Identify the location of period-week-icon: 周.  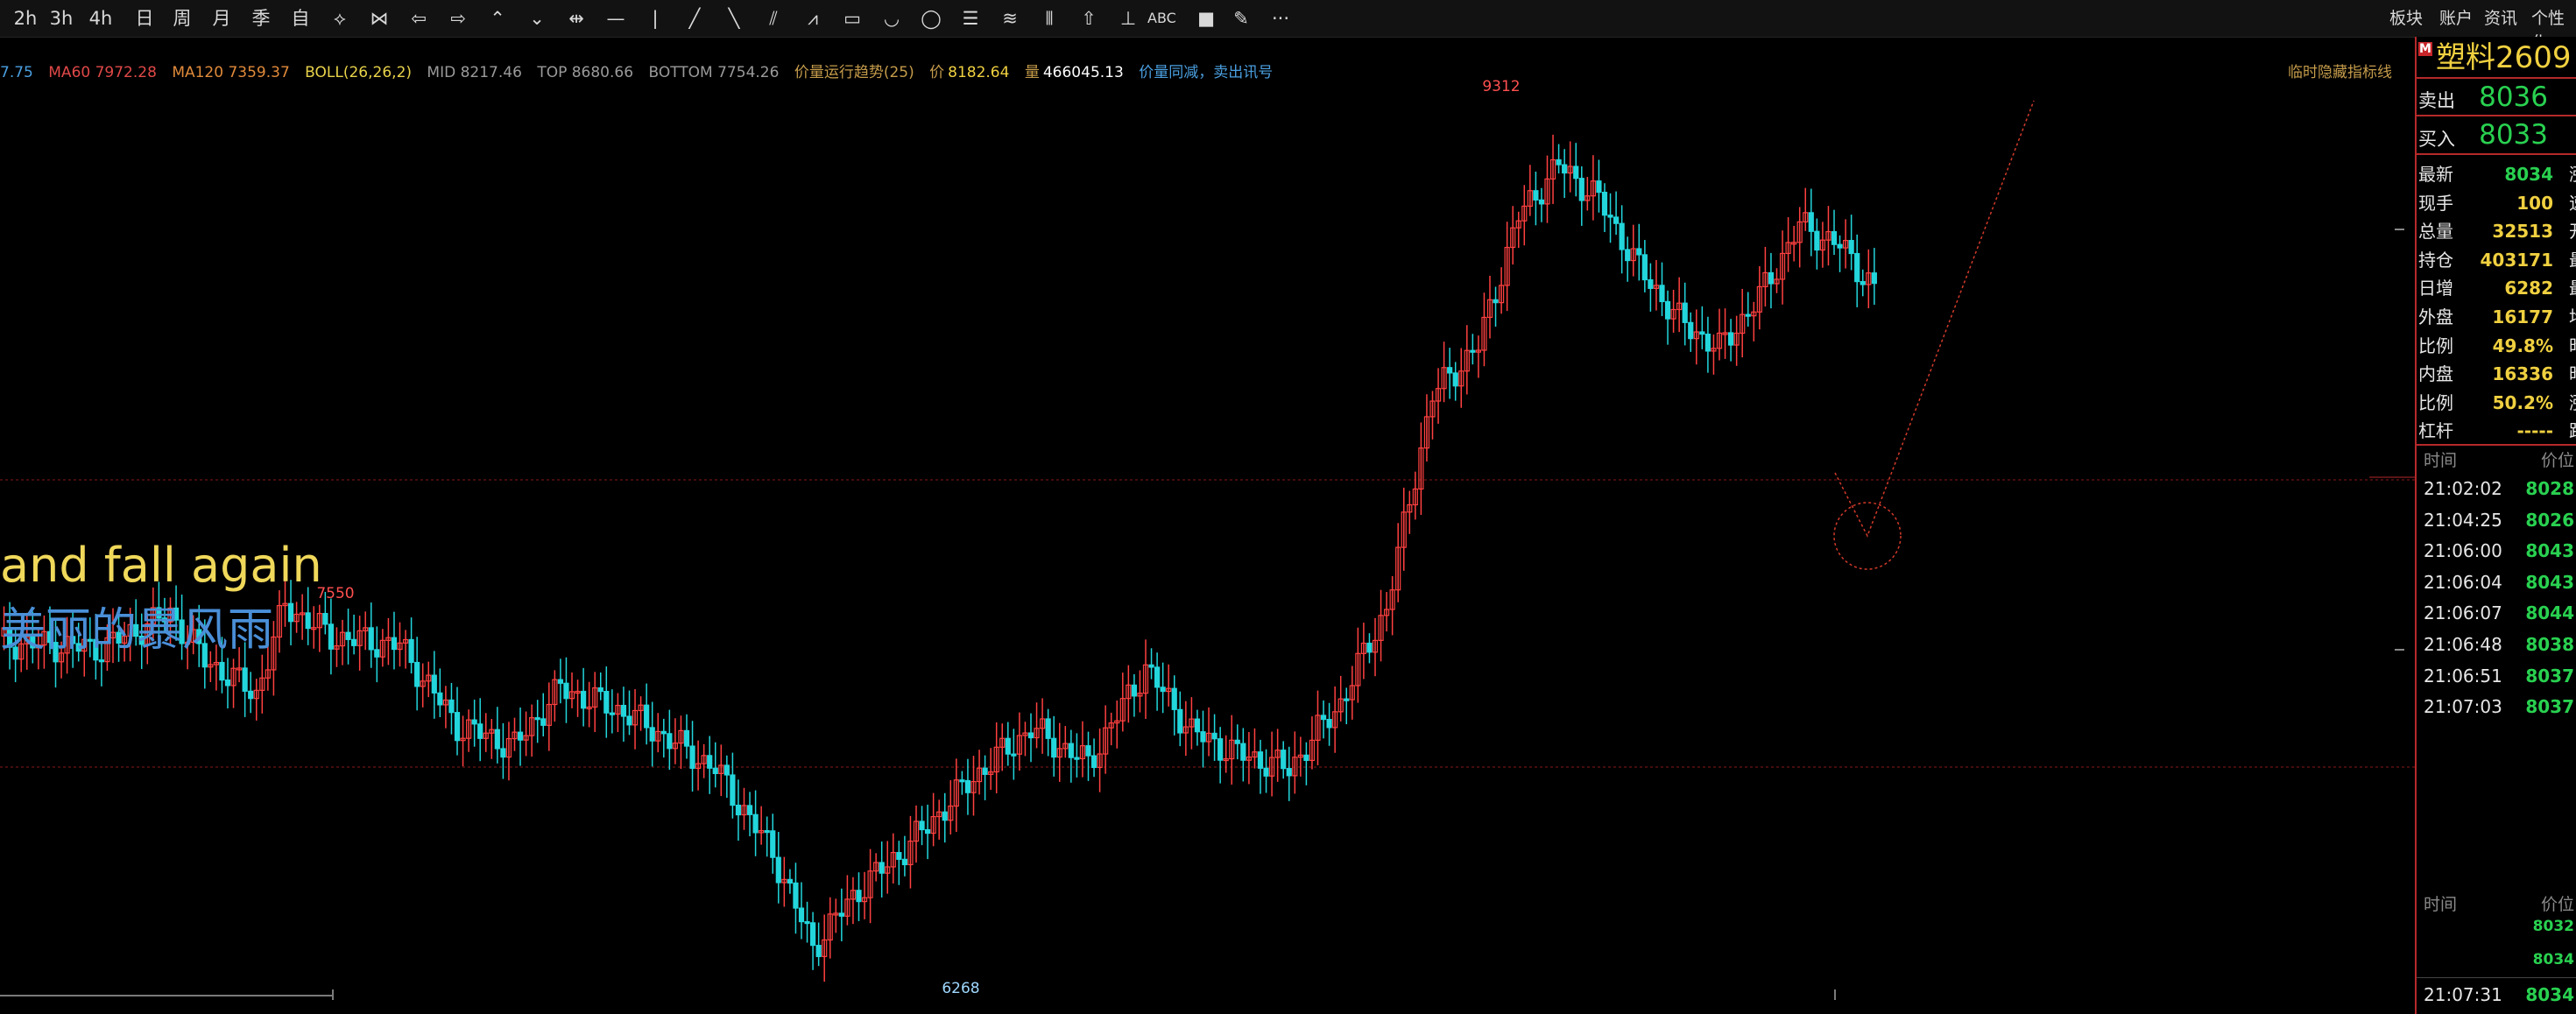
(182, 18).